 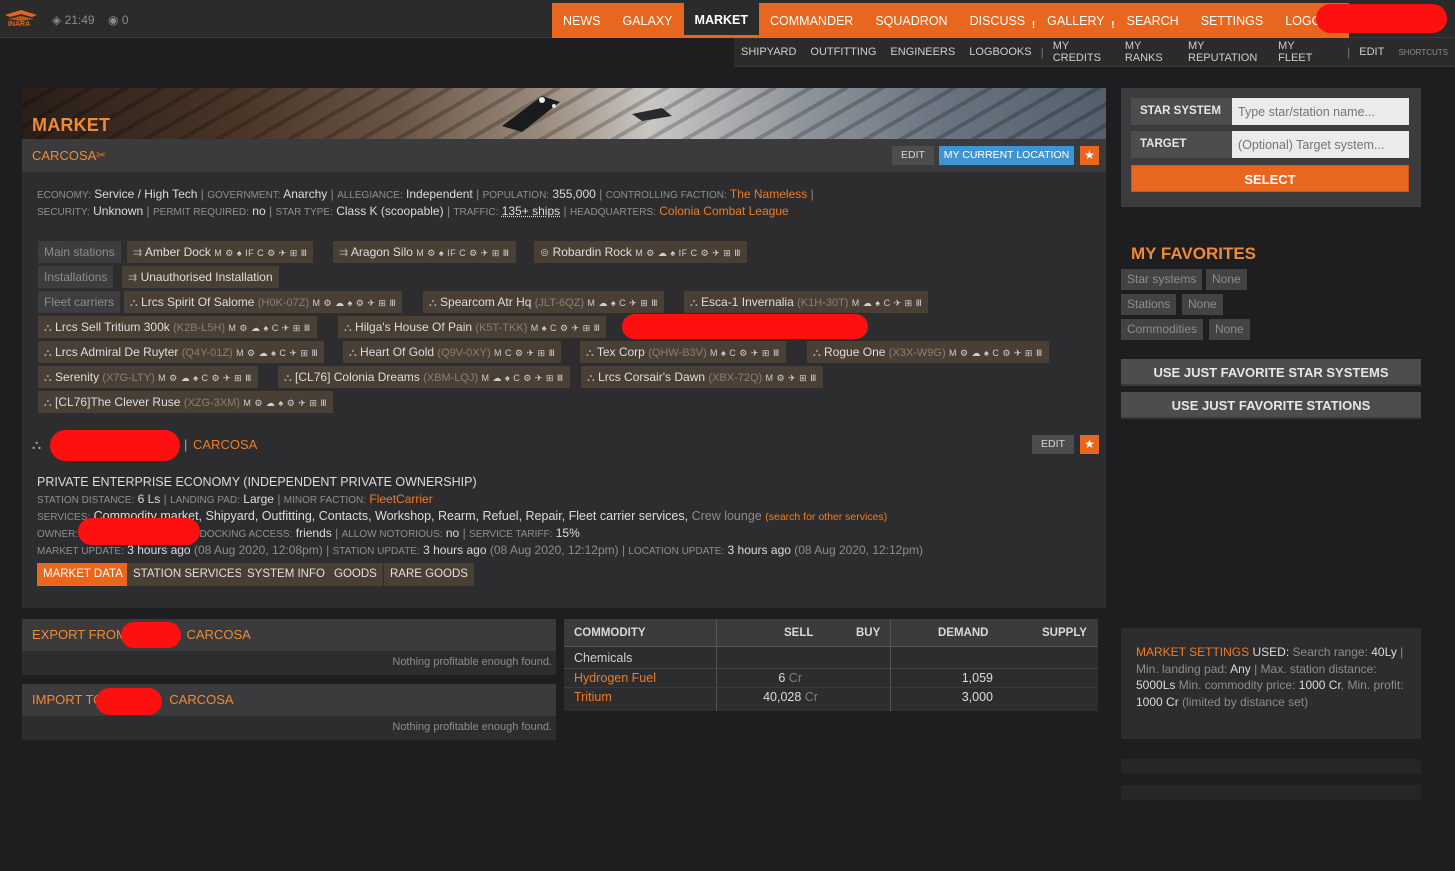 What do you see at coordinates (1320, 144) in the screenshot?
I see `target-input` at bounding box center [1320, 144].